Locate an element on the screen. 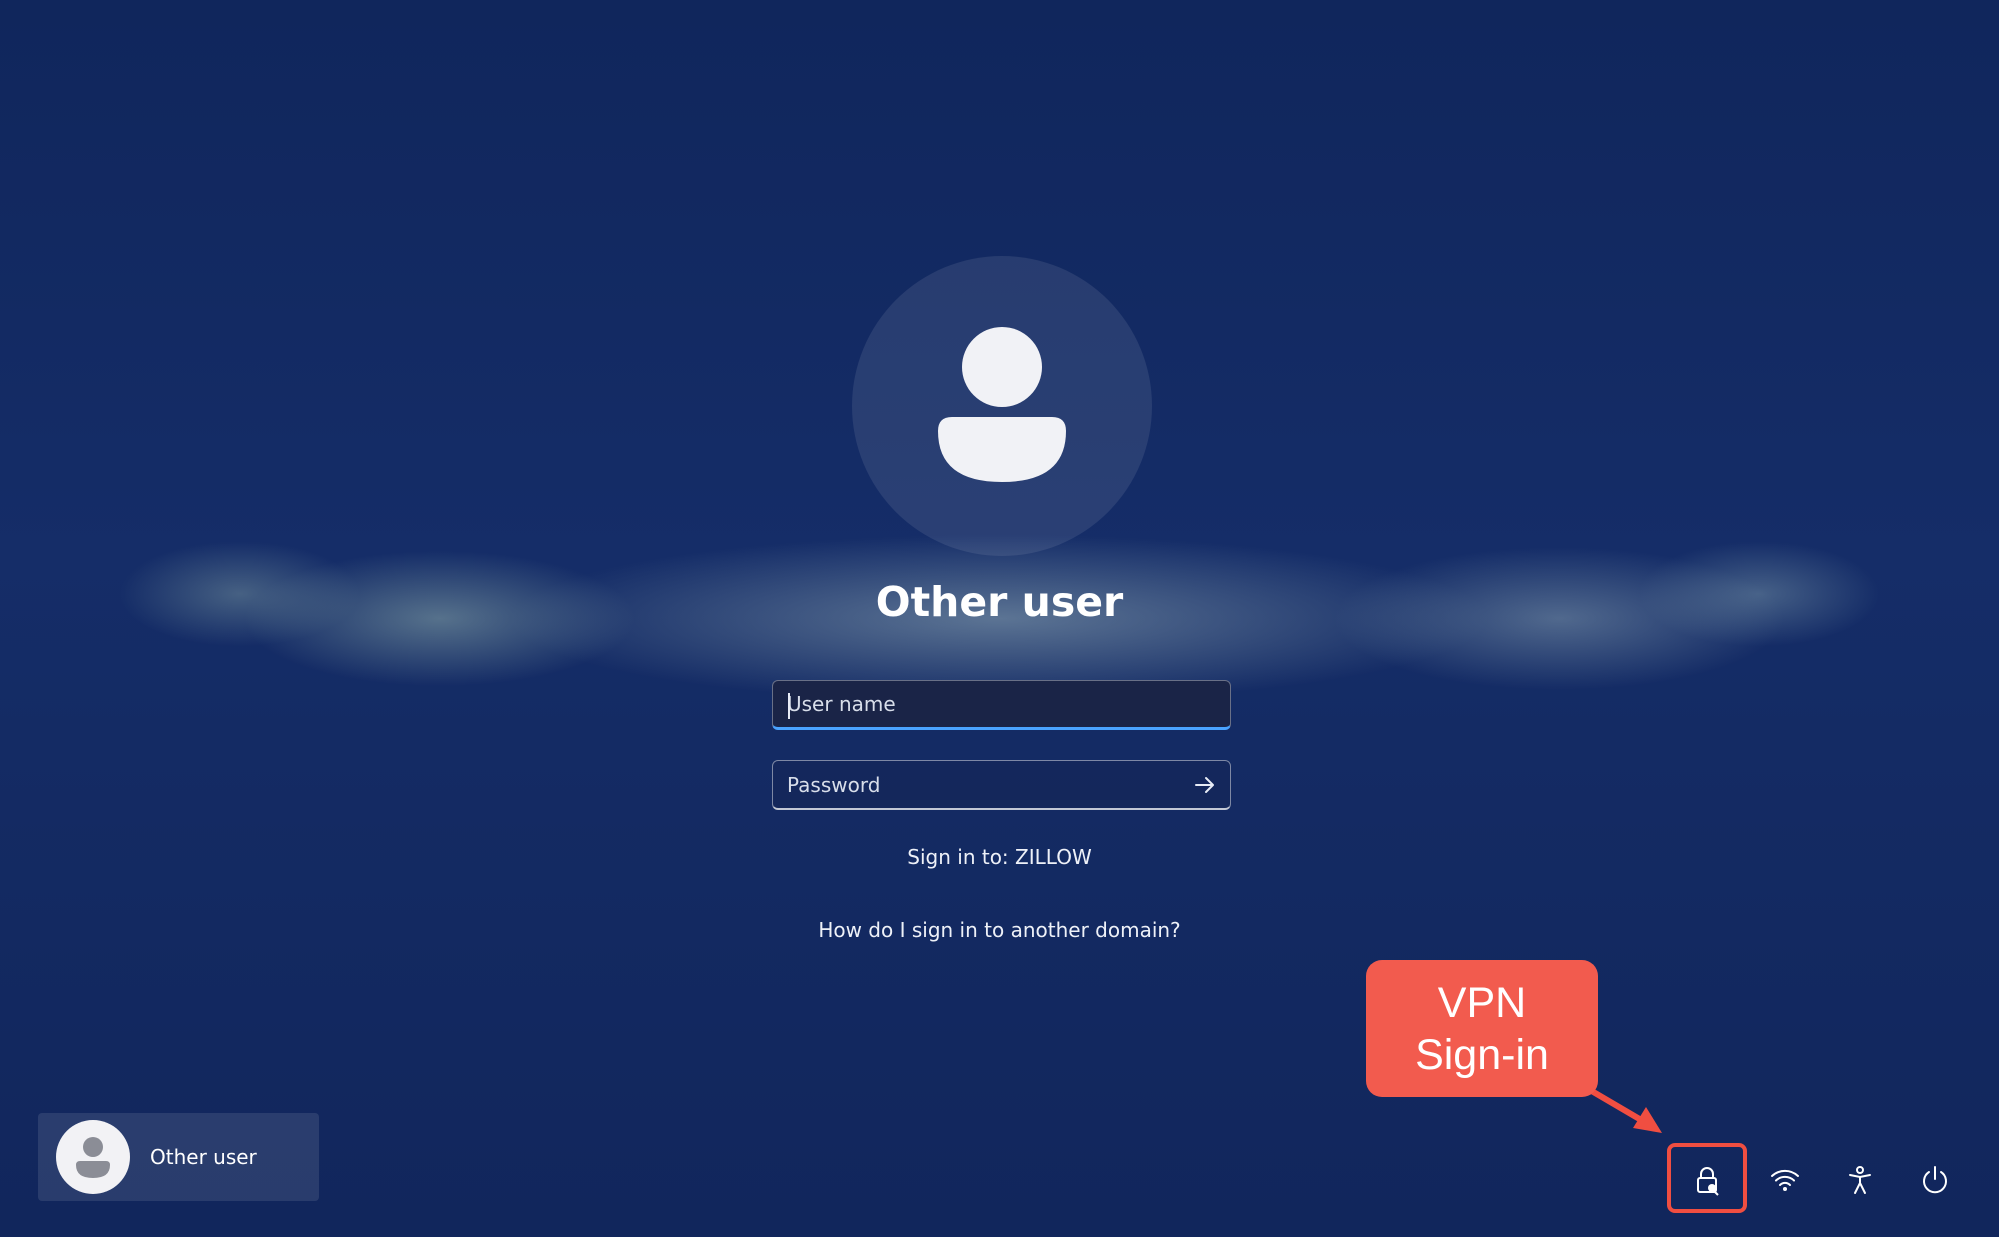 This screenshot has width=1999, height=1237. accessibility-icon is located at coordinates (1860, 1180).